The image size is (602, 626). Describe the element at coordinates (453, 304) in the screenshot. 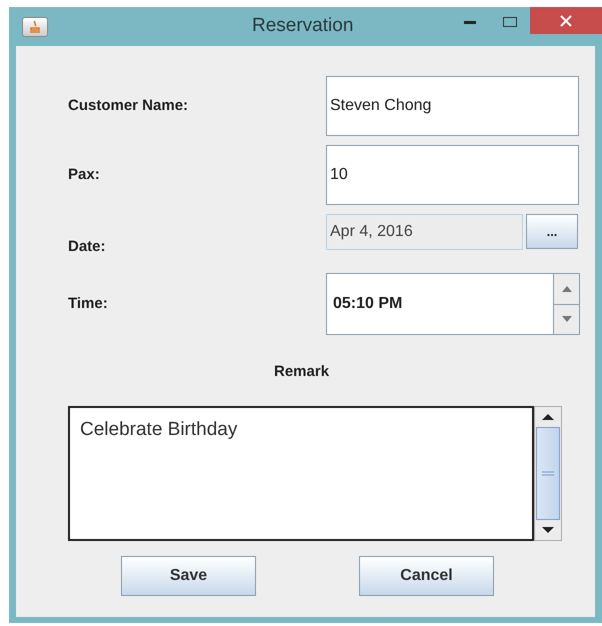

I see `time-spinner: 05:10 PM` at that location.